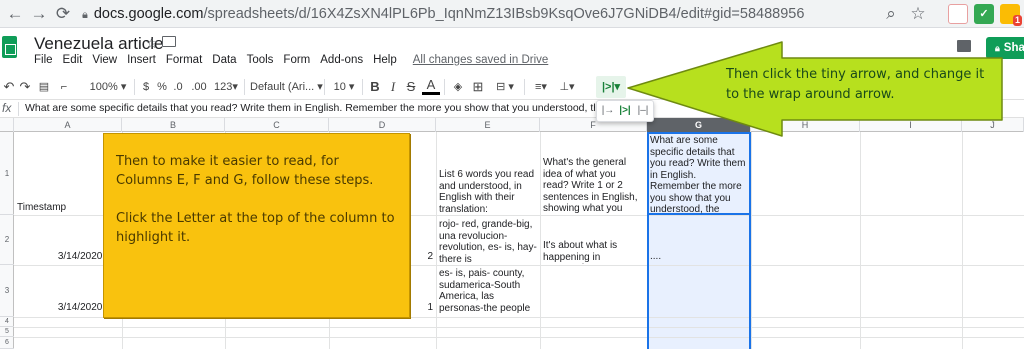  Describe the element at coordinates (7, 343) in the screenshot. I see `row-header-6: 6` at that location.